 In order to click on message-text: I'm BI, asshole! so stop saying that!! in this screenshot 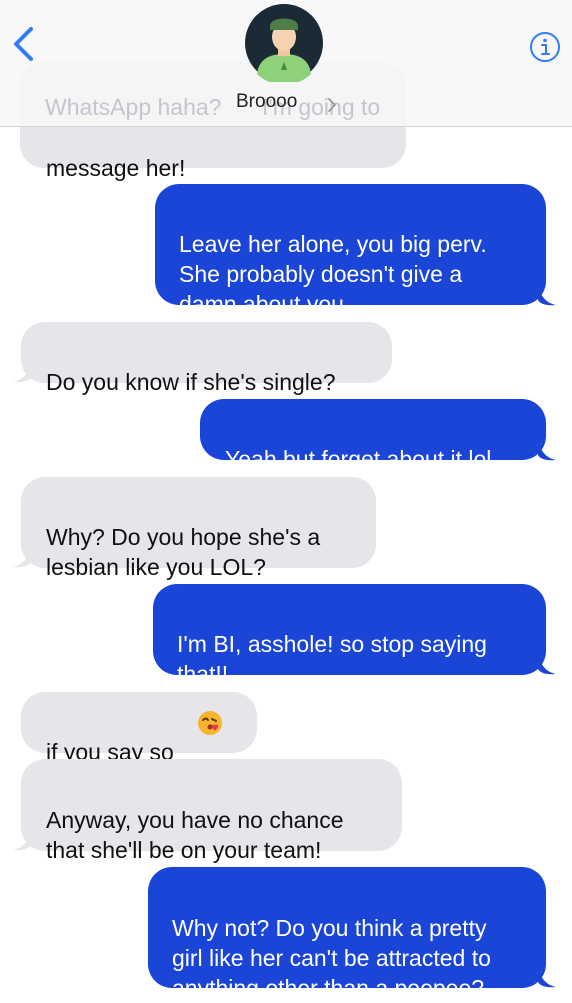, I will do `click(332, 659)`.